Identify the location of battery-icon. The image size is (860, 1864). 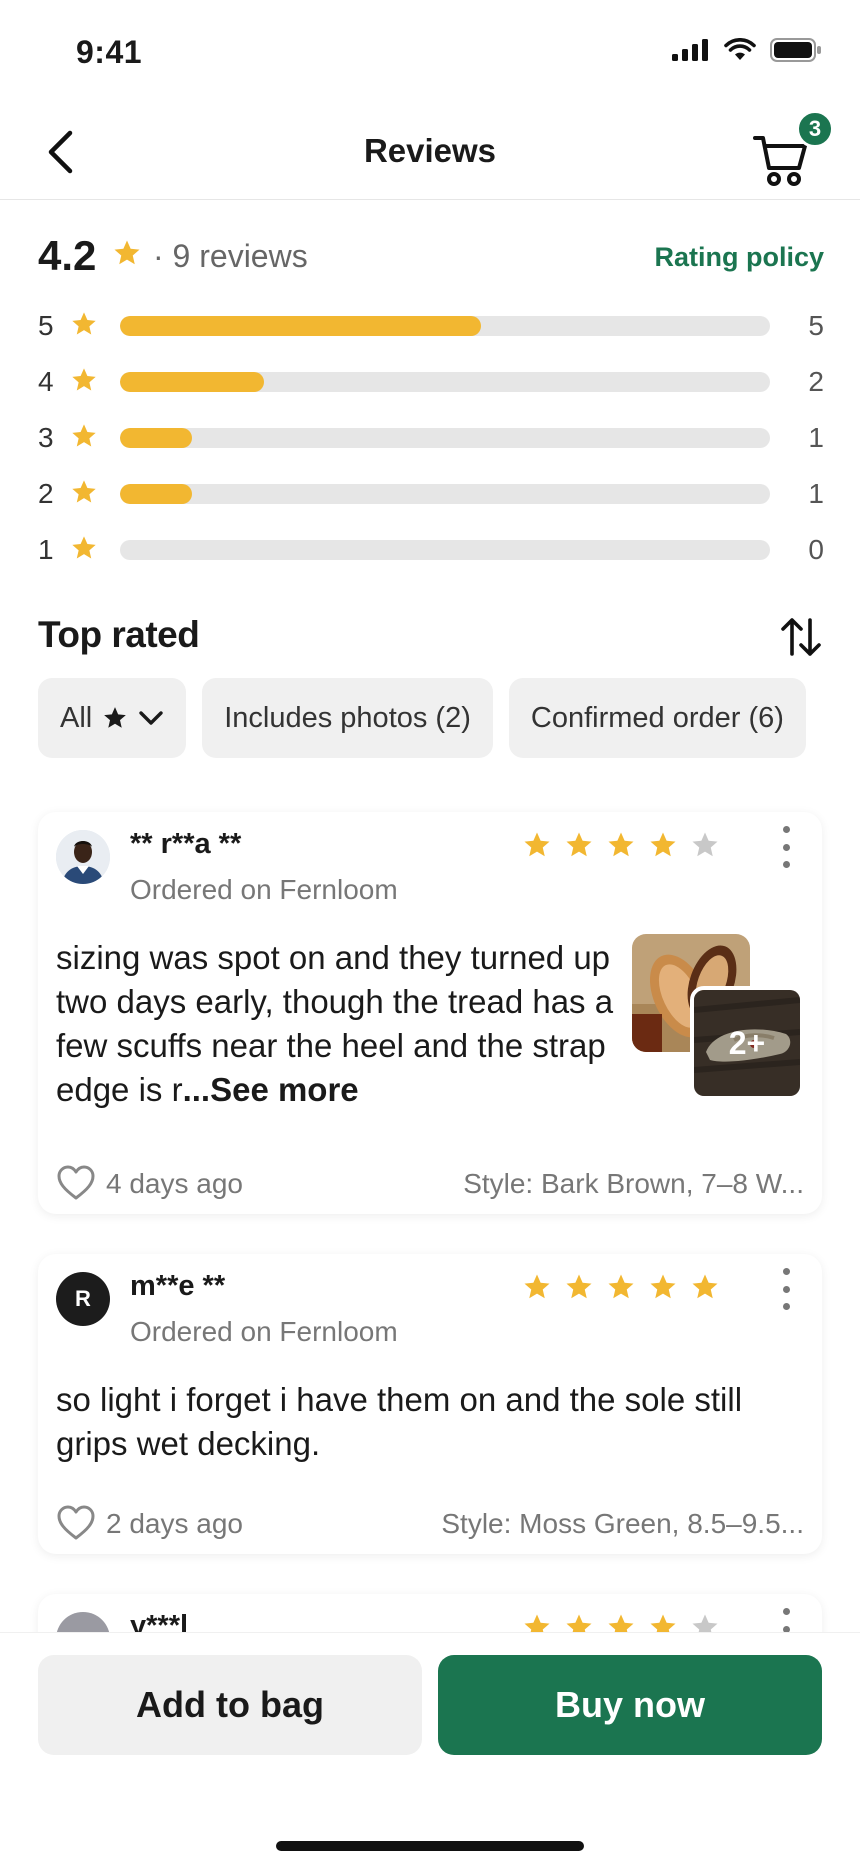
(795, 50).